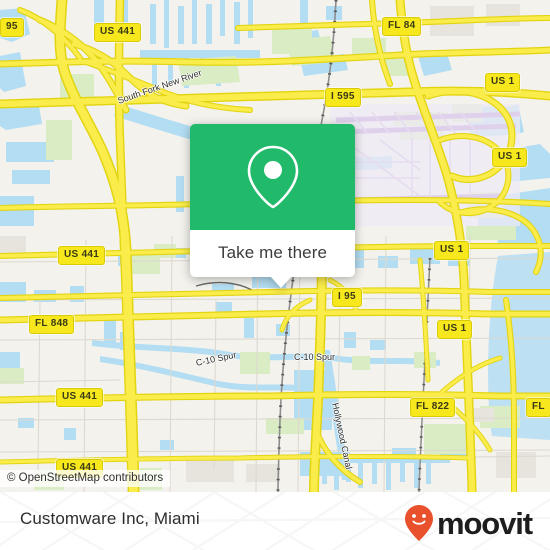 The width and height of the screenshot is (550, 550). I want to click on popup-pointer-tail, so click(281, 282).